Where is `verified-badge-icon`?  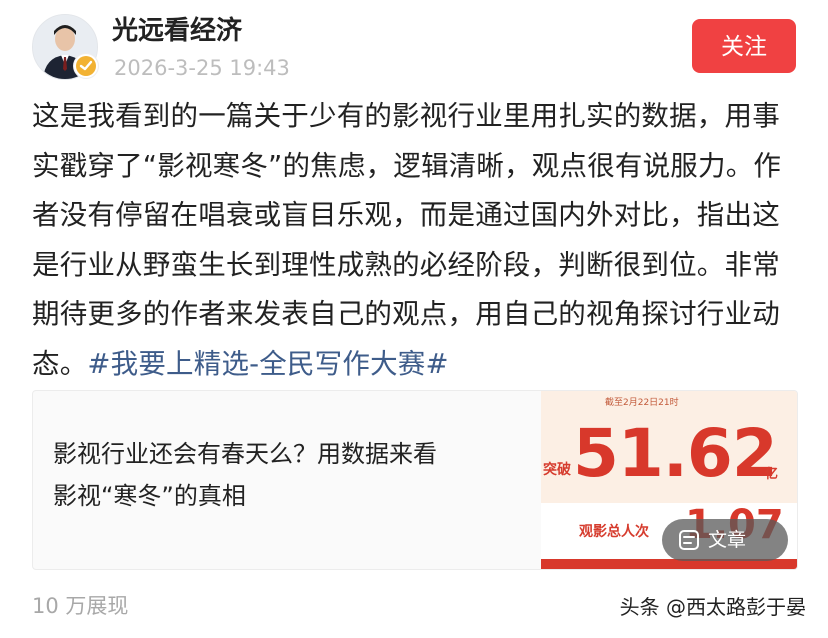 verified-badge-icon is located at coordinates (86, 66).